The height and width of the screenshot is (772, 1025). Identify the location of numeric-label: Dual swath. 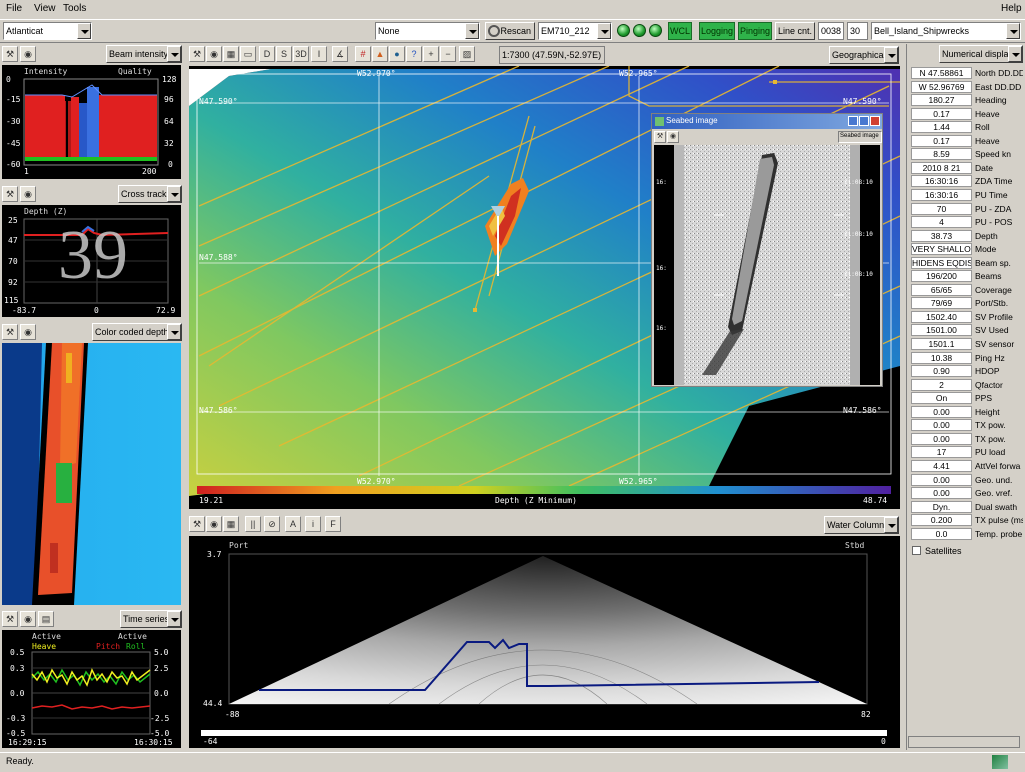
(996, 506).